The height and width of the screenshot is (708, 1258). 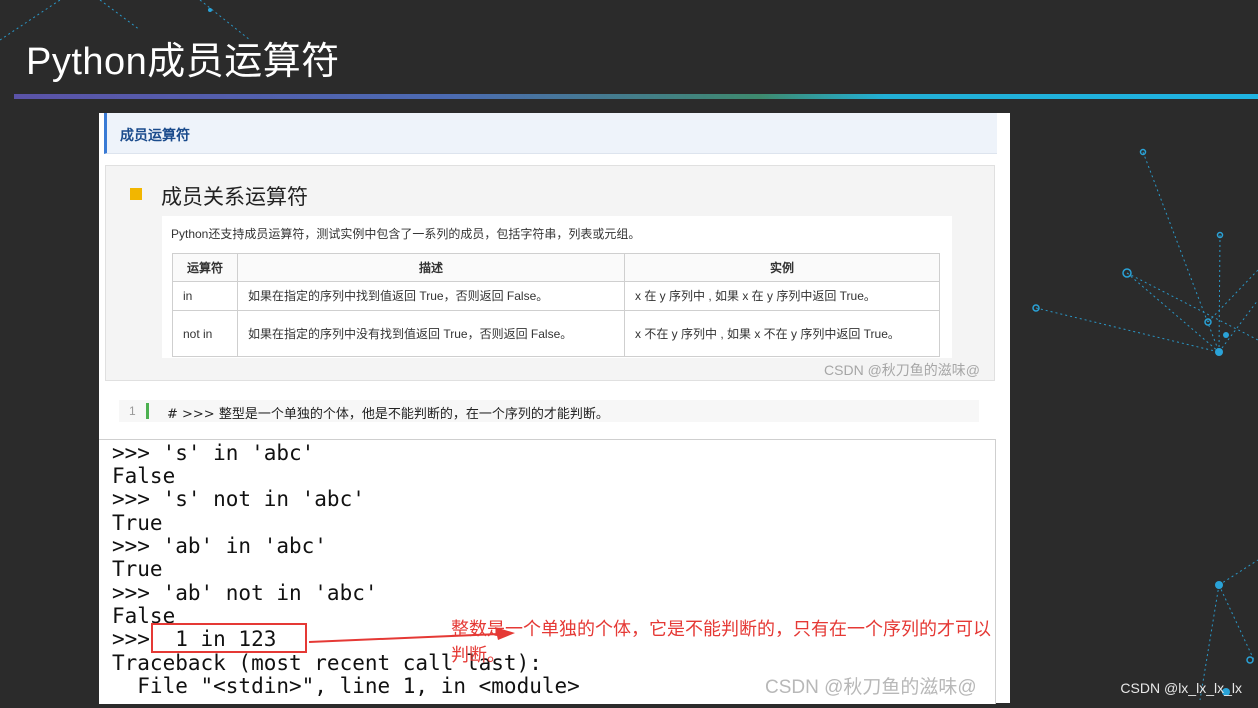 What do you see at coordinates (234, 197) in the screenshot?
I see `card-title: 成员关系运算符` at bounding box center [234, 197].